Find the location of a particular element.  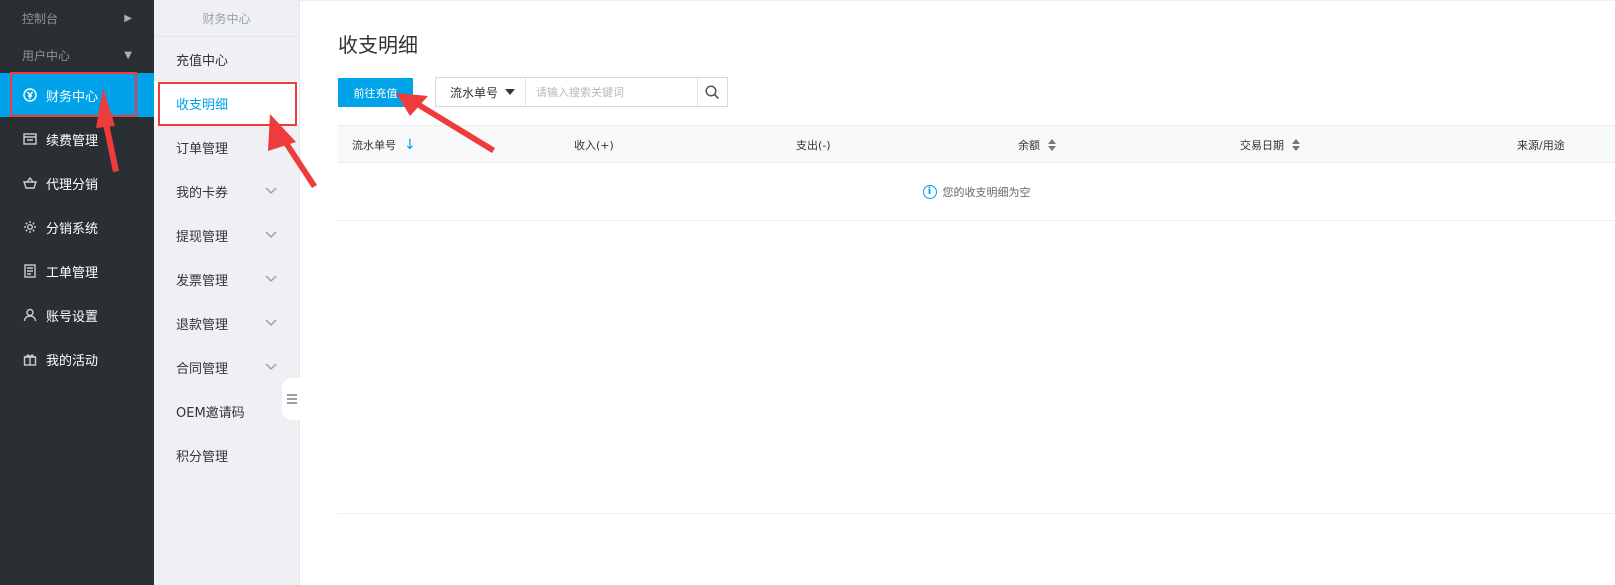

column-header-label: 收入(+) is located at coordinates (594, 145).